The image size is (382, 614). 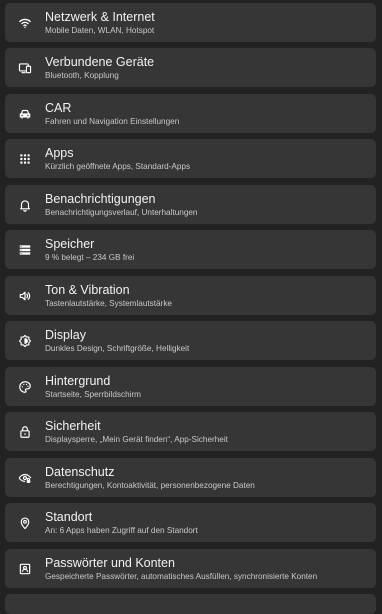 What do you see at coordinates (58, 107) in the screenshot?
I see `settings-item-title: CAR` at bounding box center [58, 107].